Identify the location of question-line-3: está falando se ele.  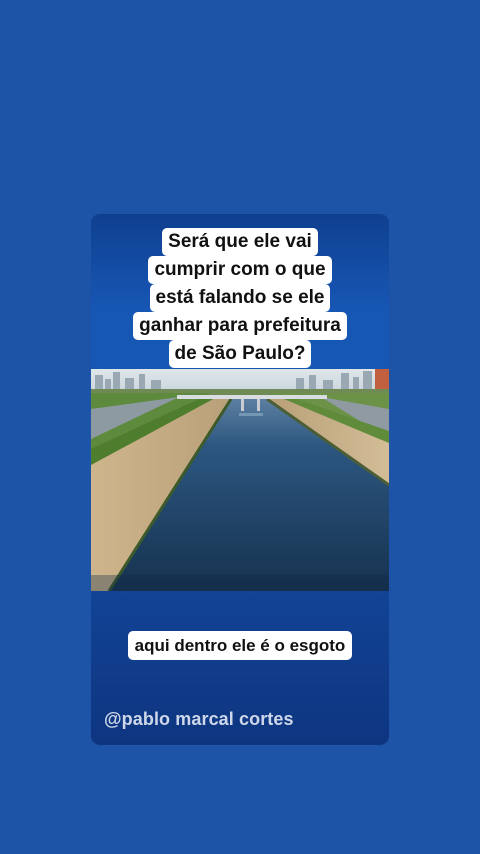
(240, 298).